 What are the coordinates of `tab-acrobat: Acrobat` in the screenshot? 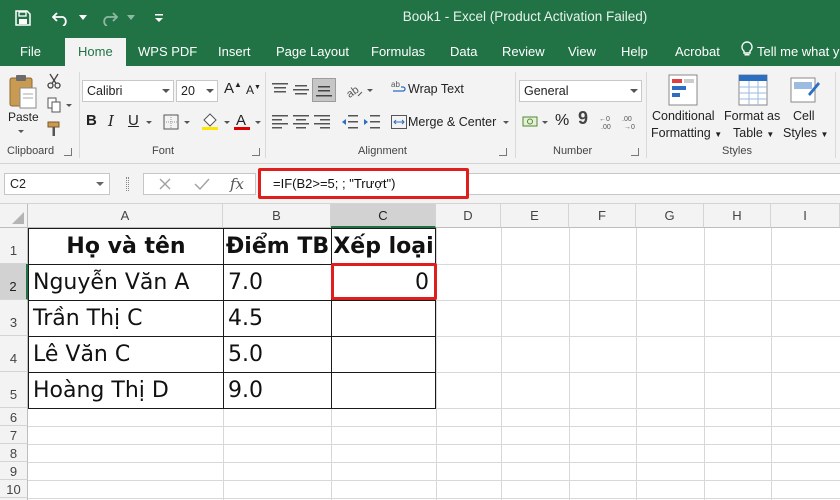 It's located at (697, 51).